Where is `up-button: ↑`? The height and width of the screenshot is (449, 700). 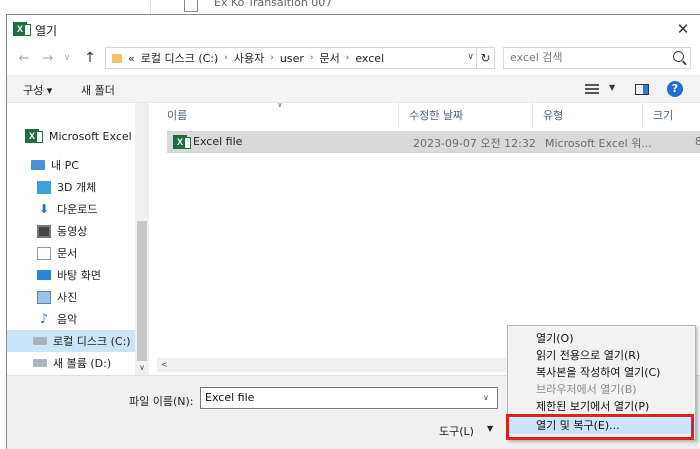
up-button: ↑ is located at coordinates (90, 58).